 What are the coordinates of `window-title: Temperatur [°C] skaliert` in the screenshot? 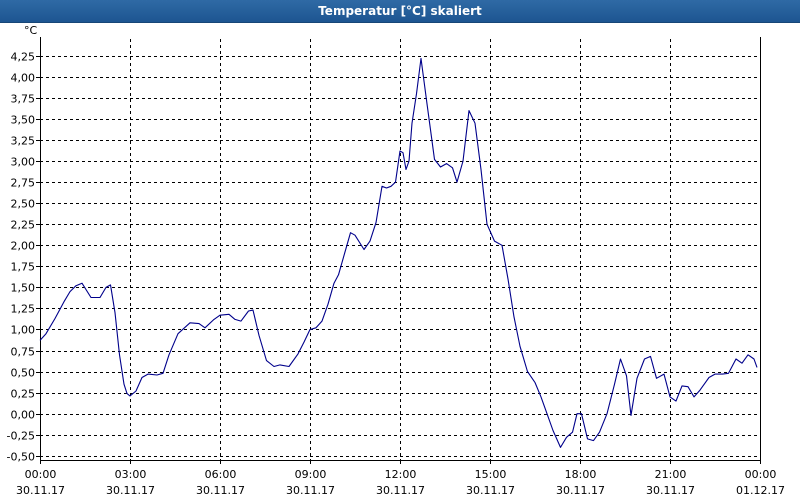 It's located at (400, 11).